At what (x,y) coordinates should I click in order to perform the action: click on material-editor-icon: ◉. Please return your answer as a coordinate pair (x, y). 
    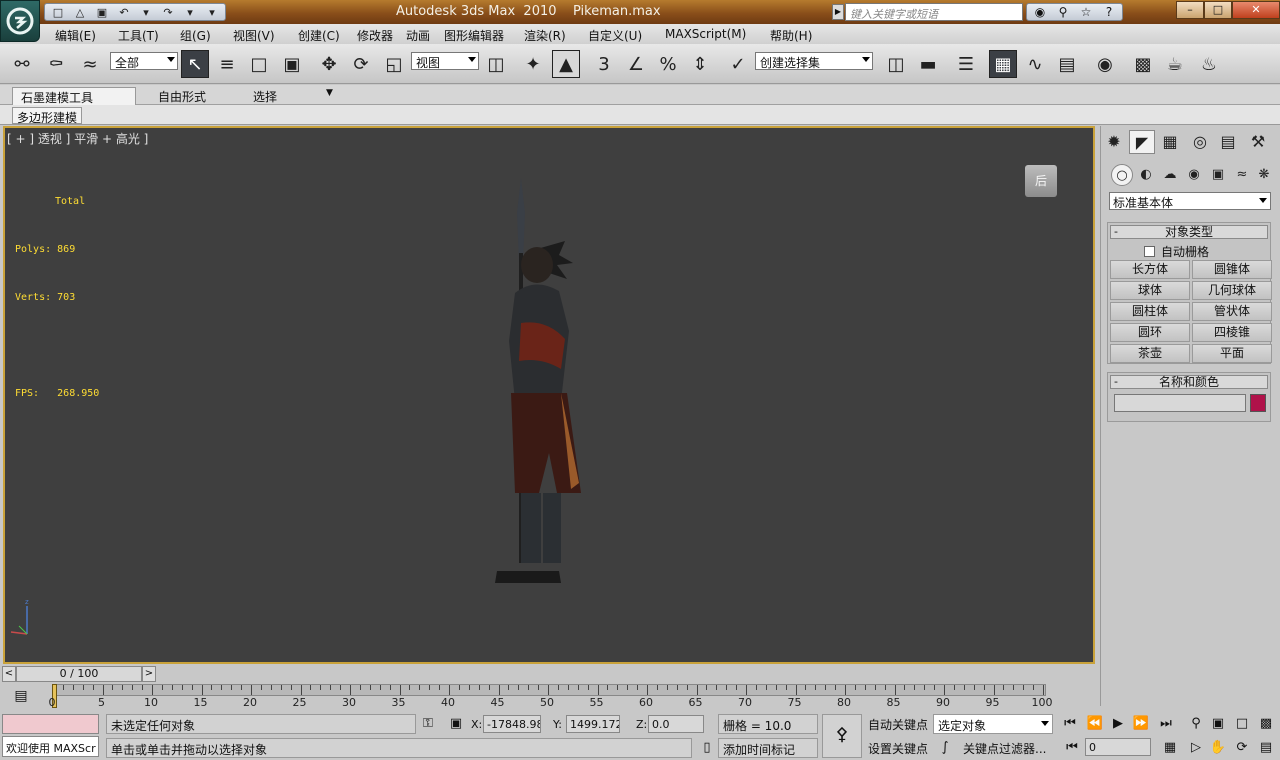
    Looking at the image, I should click on (1105, 64).